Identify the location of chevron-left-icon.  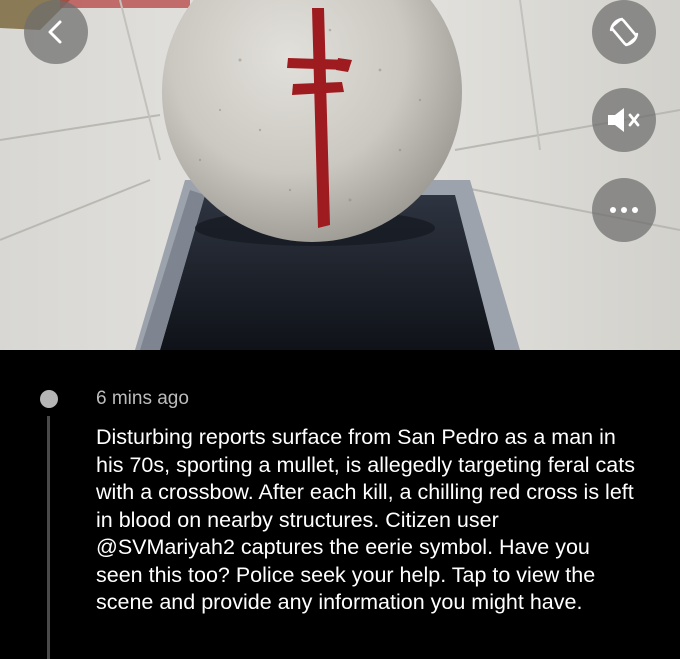
(56, 32).